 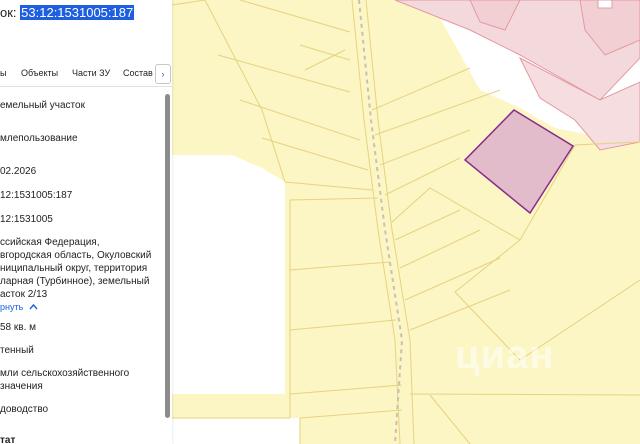 What do you see at coordinates (18, 327) in the screenshot?
I see `field-area: 58 кв. м` at bounding box center [18, 327].